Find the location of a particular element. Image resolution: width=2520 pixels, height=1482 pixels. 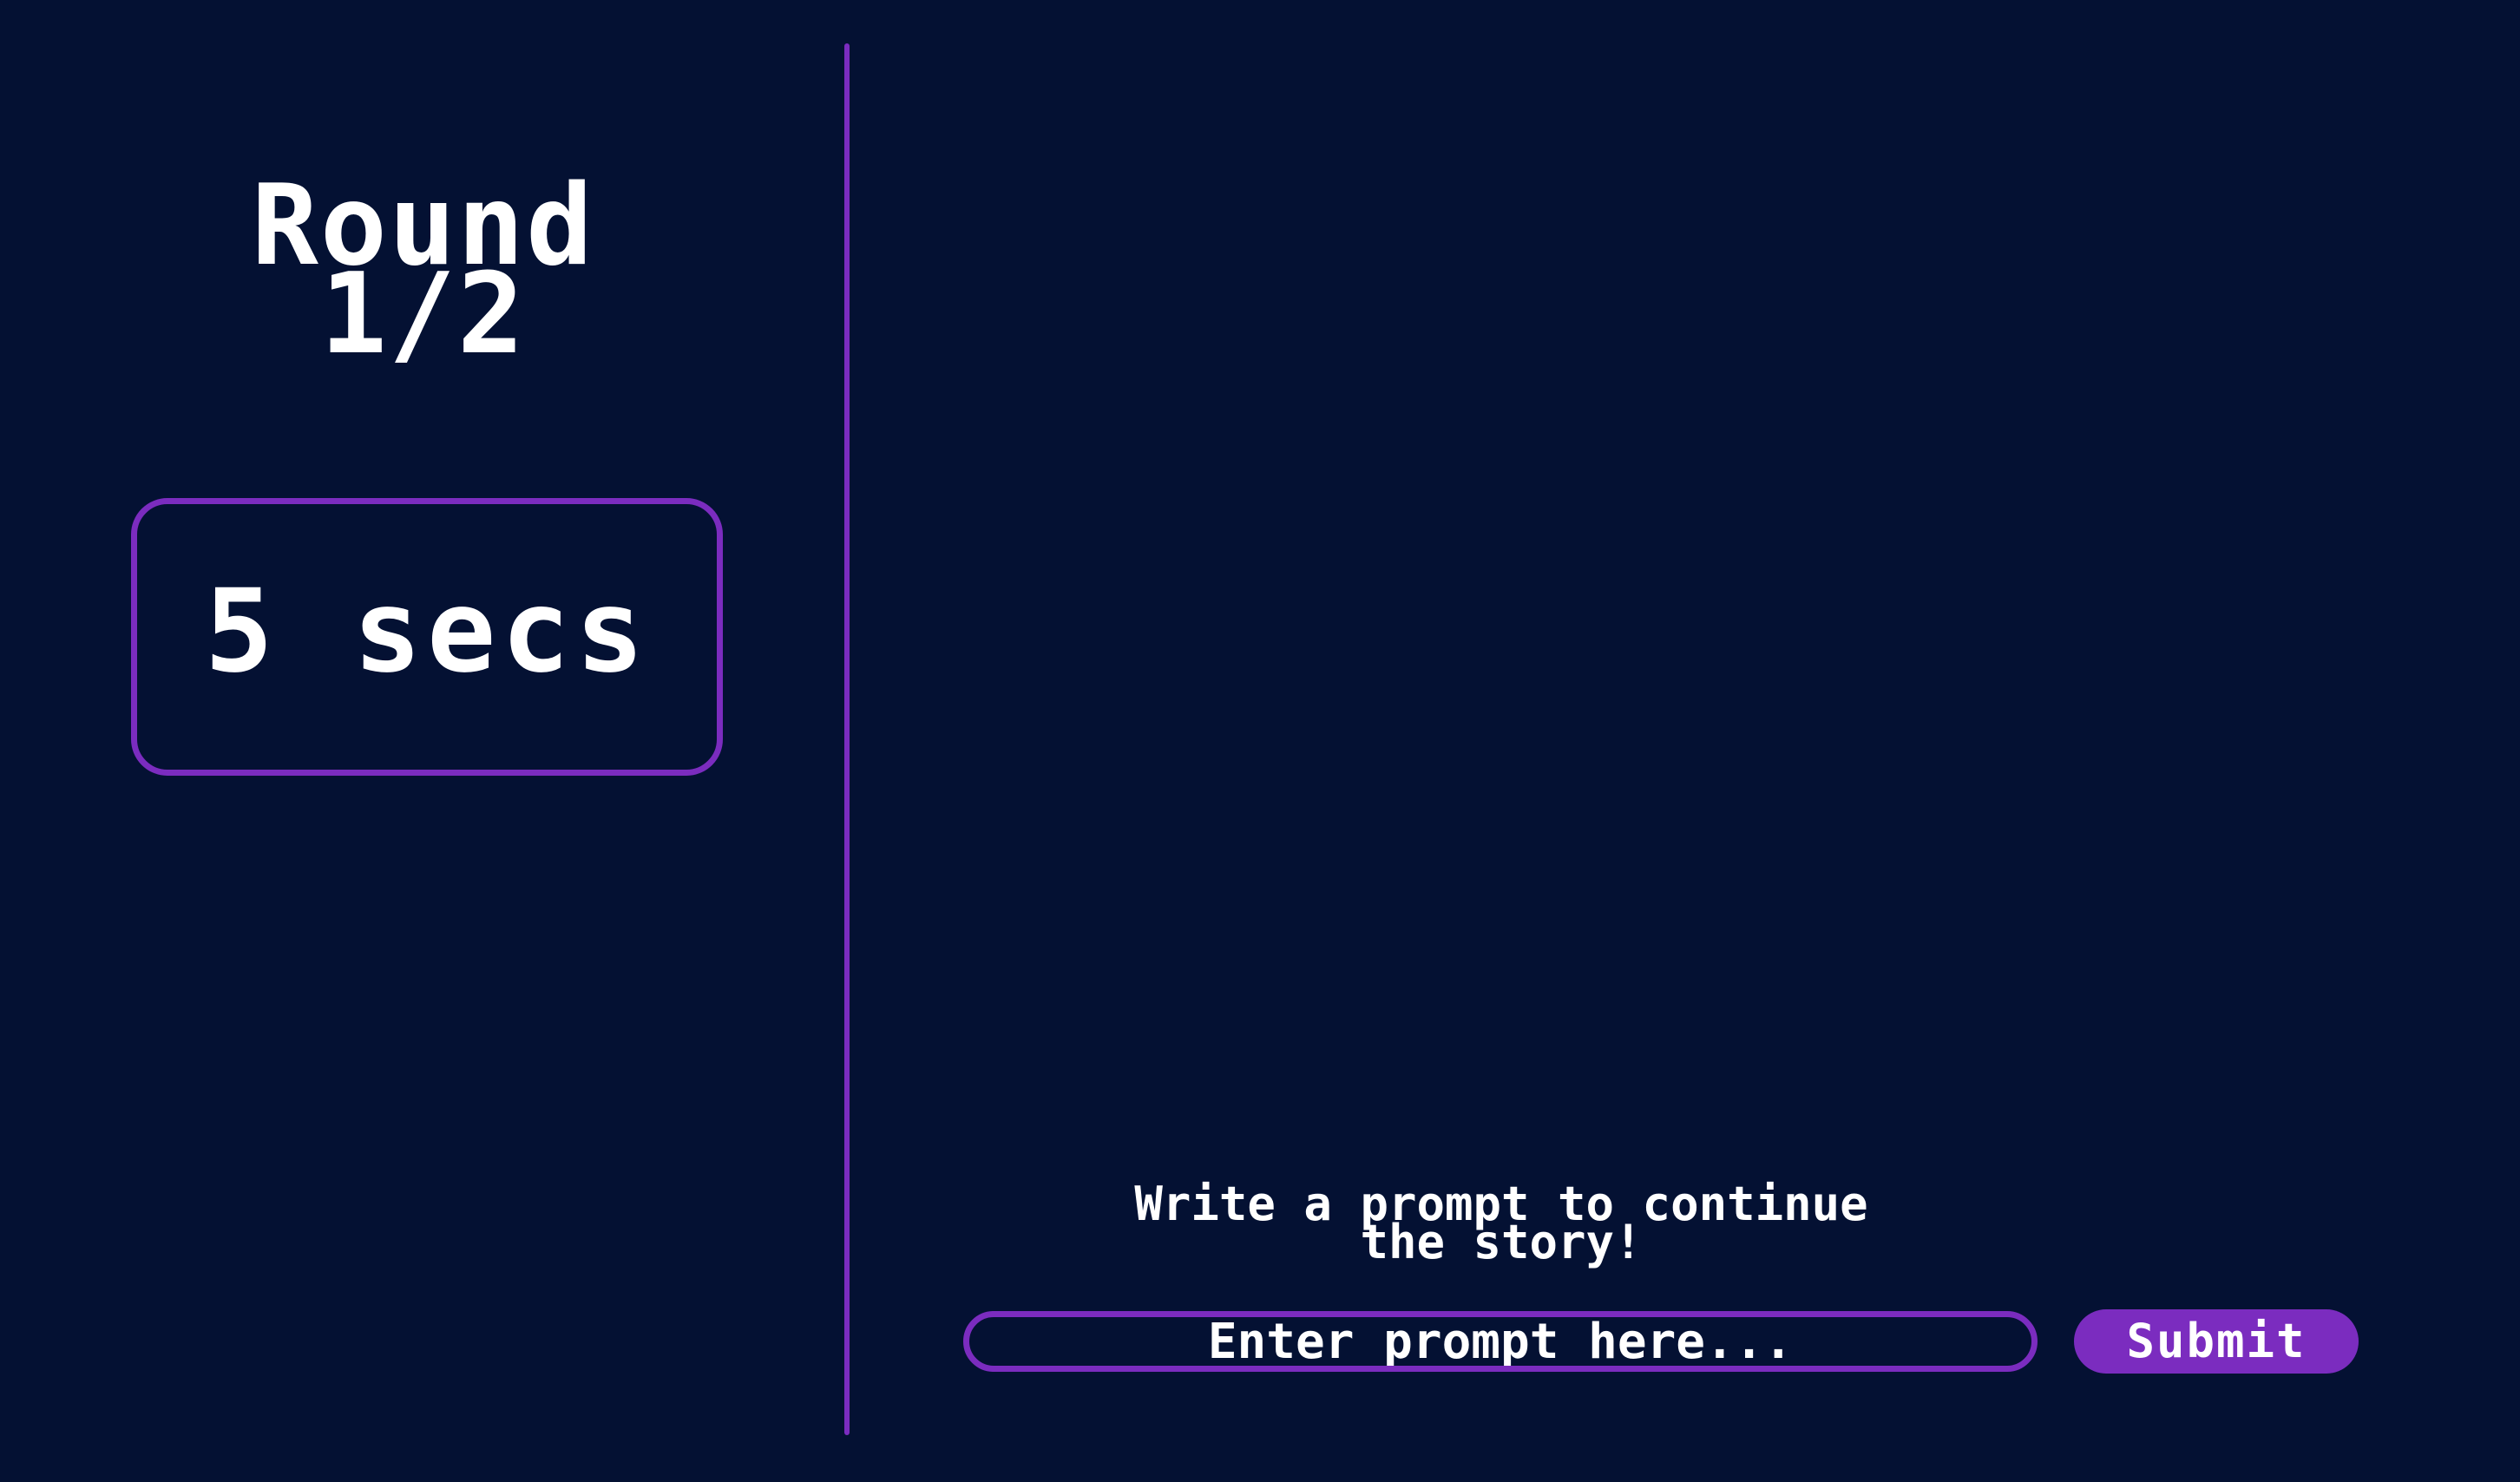

timer-text: 5 secs is located at coordinates (427, 631).